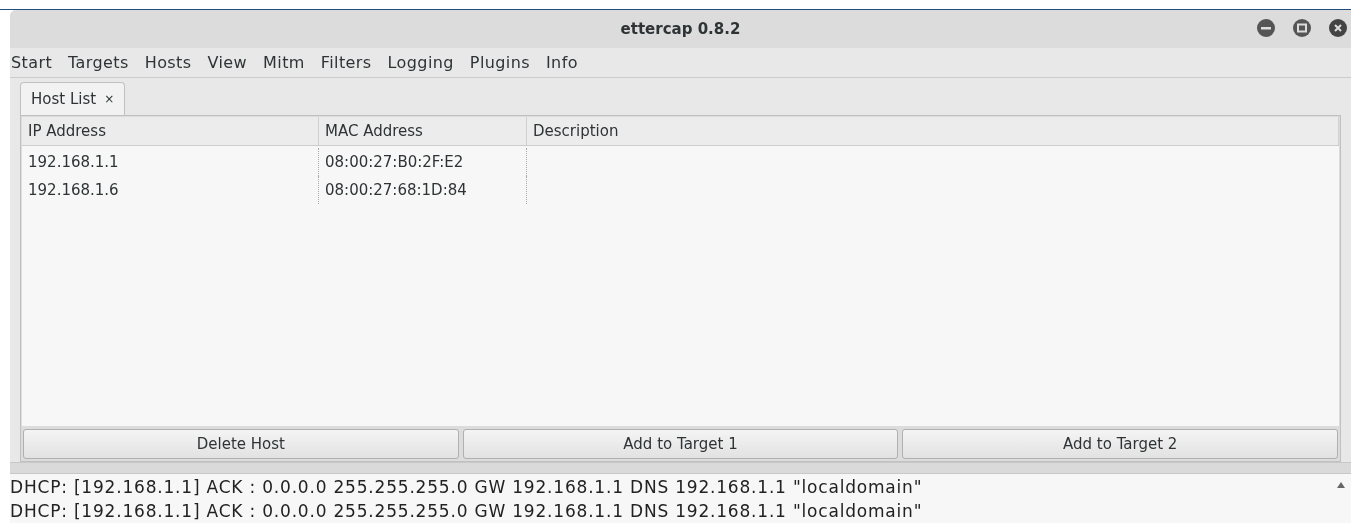  What do you see at coordinates (423, 162) in the screenshot?
I see `table-cell: 08:00:27:B0:2F:E2` at bounding box center [423, 162].